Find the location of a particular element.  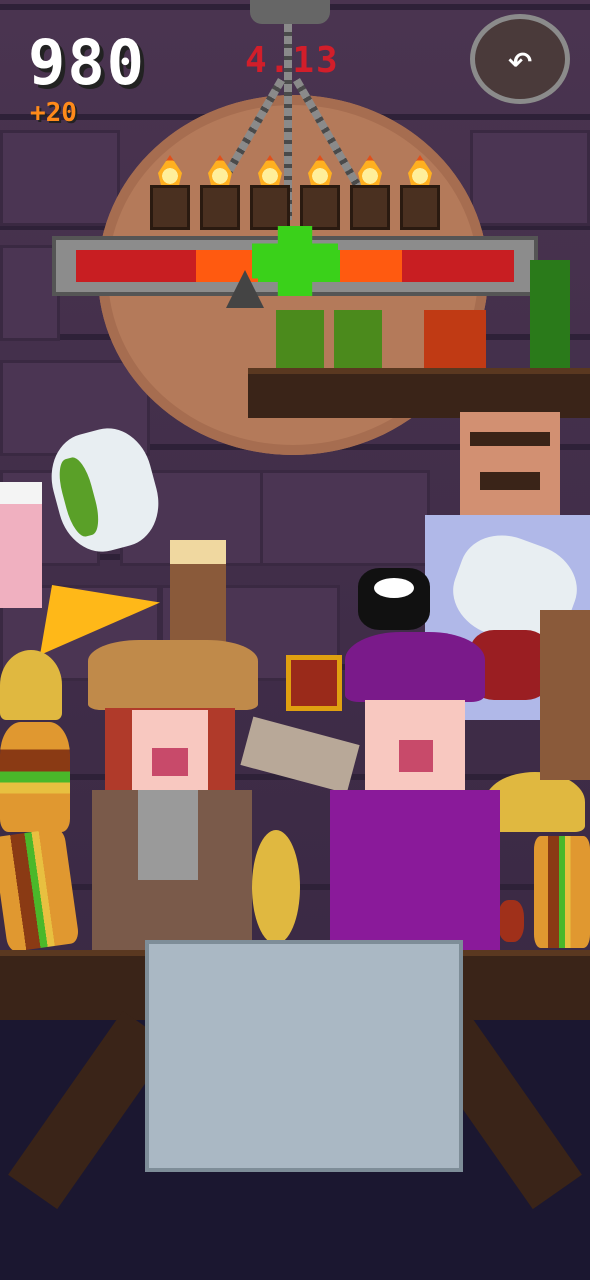

undo-button: ↶ is located at coordinates (520, 59).